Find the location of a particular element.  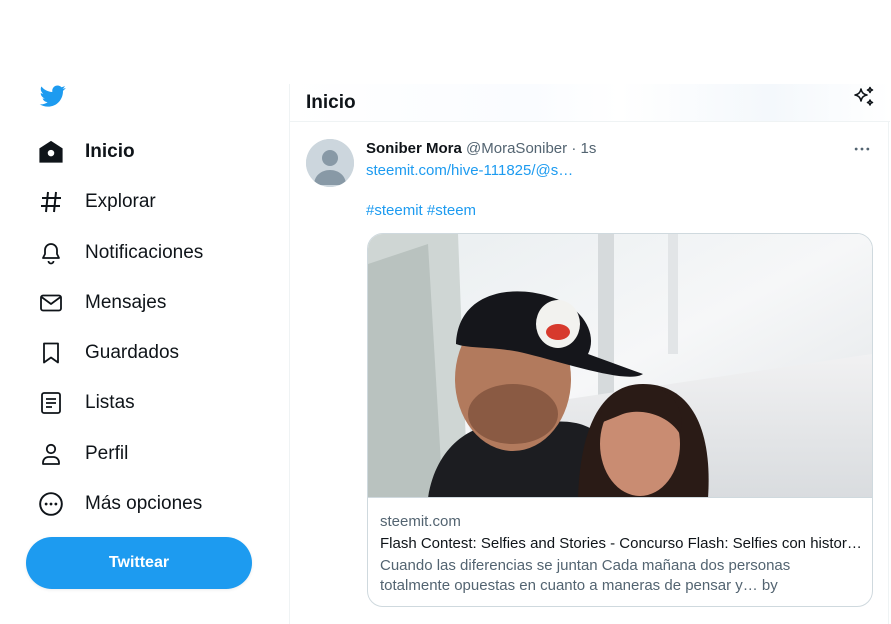

nav-item-explorar: Explorar is located at coordinates (97, 202).